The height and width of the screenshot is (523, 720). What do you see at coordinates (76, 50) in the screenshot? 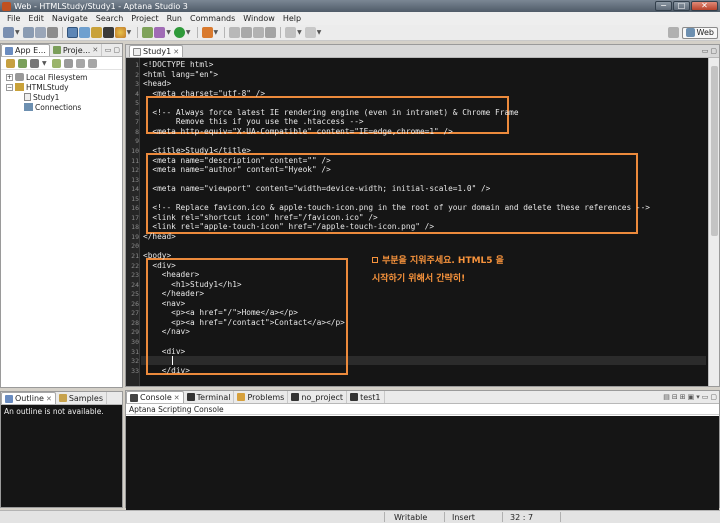
I see `tab-project-explorer: Proje... ✕` at bounding box center [76, 50].